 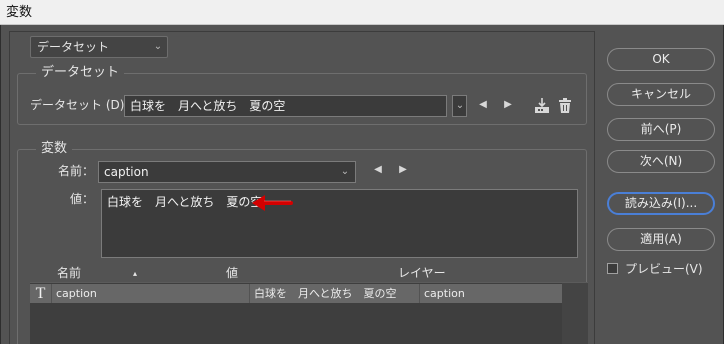 I want to click on table-row: T caption 白球を 月へと放ち 夏の空 caption, so click(x=296, y=293).